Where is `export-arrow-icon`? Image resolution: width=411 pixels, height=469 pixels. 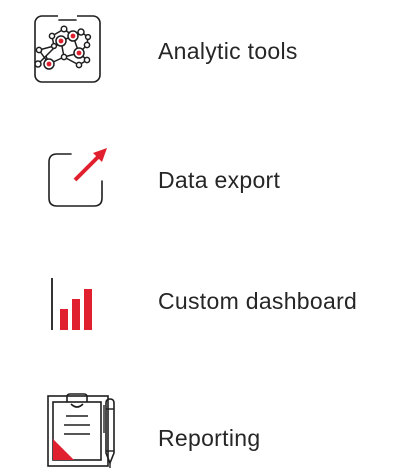 export-arrow-icon is located at coordinates (69, 177).